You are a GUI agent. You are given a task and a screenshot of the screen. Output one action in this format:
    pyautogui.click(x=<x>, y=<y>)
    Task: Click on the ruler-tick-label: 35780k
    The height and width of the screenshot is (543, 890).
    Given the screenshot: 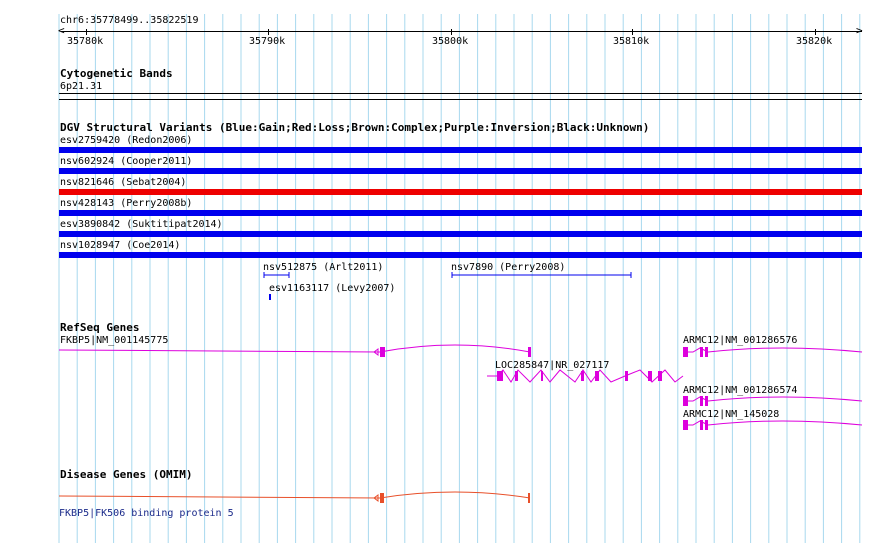 What is the action you would take?
    pyautogui.click(x=85, y=41)
    